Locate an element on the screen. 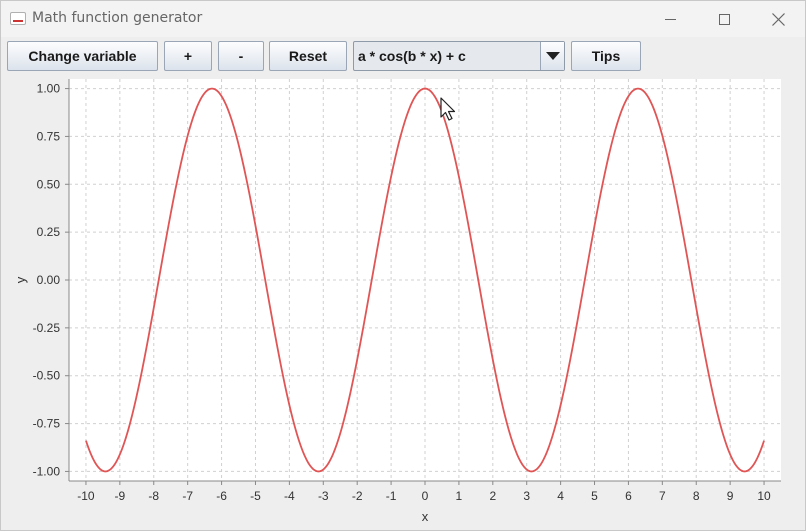 This screenshot has height=531, width=806. maximize-icon is located at coordinates (724, 19).